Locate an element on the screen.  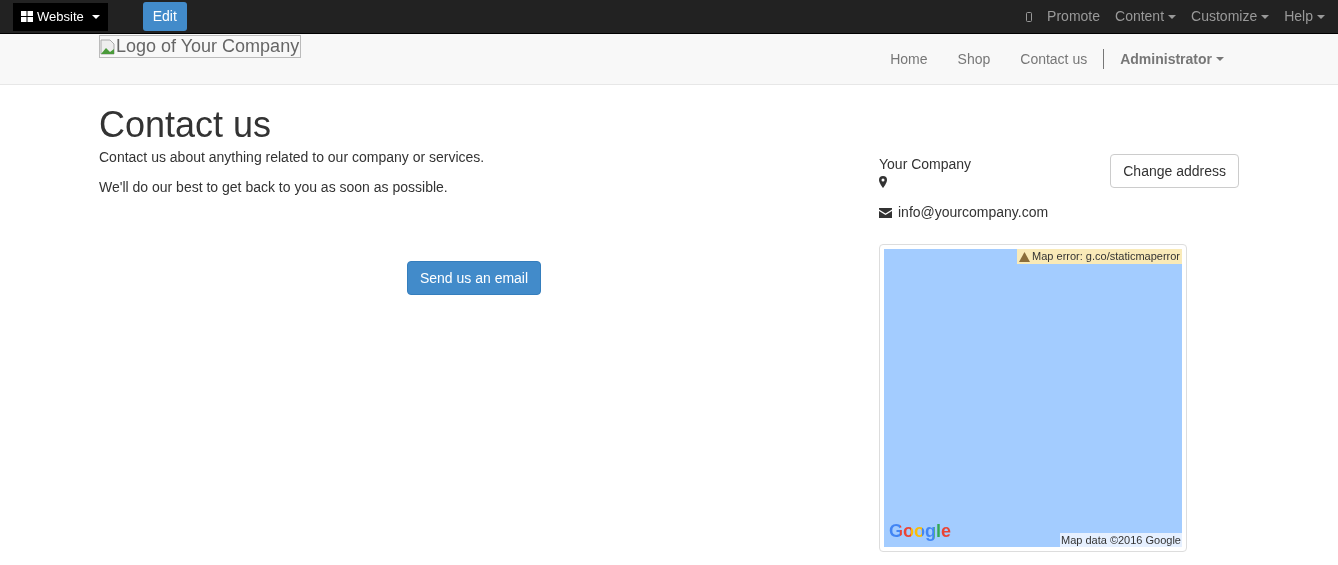
paragraph: Contact us about anything related to our company or services. is located at coordinates (292, 157).